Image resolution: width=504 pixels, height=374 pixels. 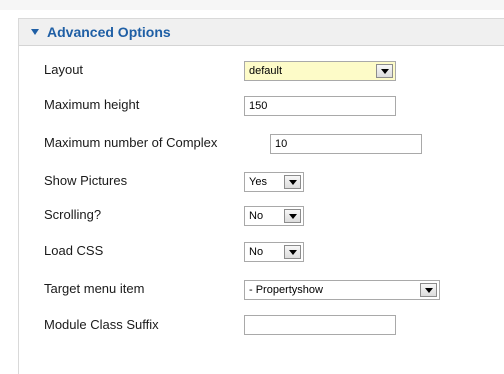 I want to click on max-height-input, so click(x=320, y=106).